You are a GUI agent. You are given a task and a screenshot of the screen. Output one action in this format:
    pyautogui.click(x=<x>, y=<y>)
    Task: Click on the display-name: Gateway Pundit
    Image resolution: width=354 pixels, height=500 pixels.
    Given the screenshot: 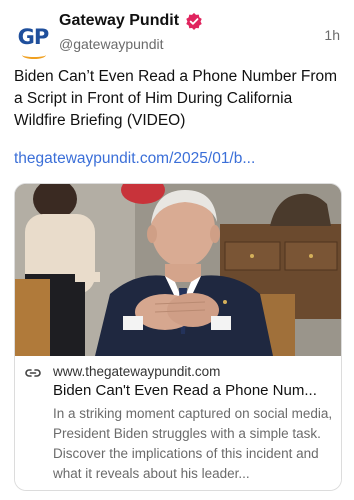 What is the action you would take?
    pyautogui.click(x=119, y=21)
    